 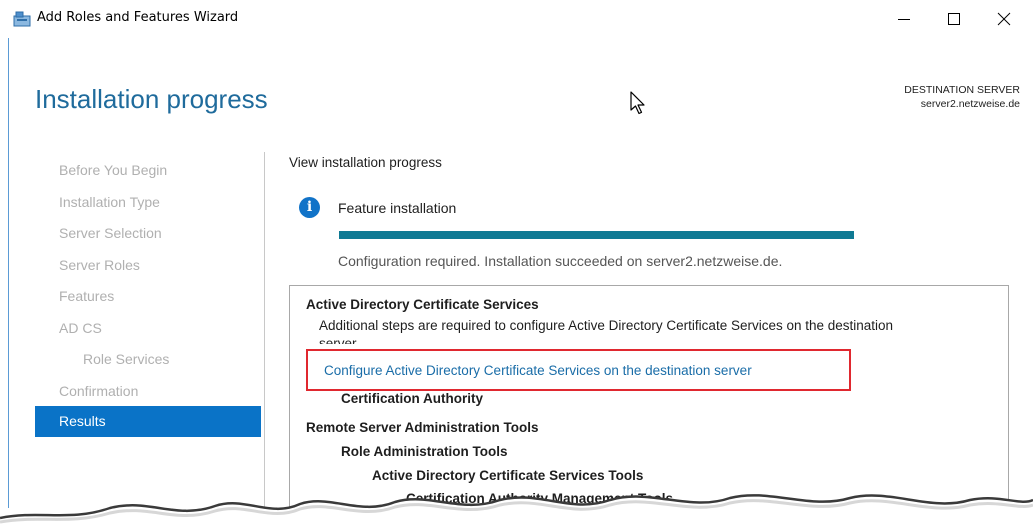 What do you see at coordinates (22, 19) in the screenshot?
I see `server-manager-icon` at bounding box center [22, 19].